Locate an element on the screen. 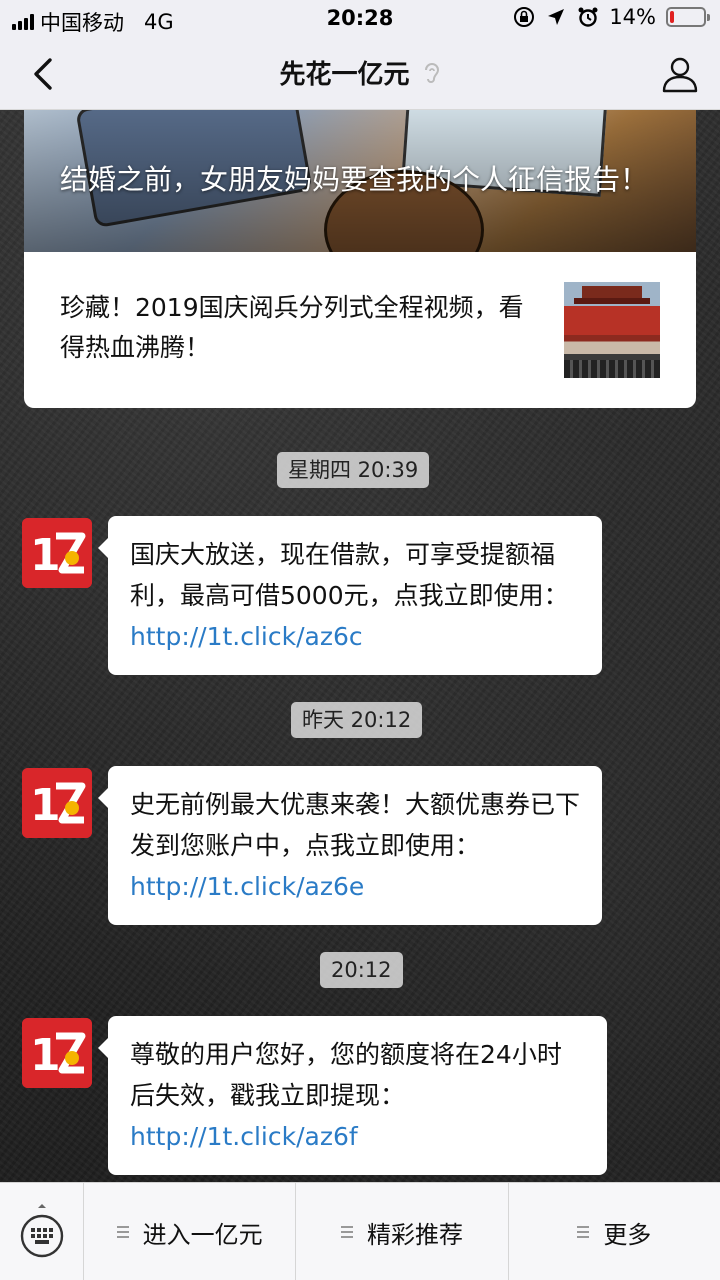 The width and height of the screenshot is (720, 1280). menu-item-label: 精彩推荐 is located at coordinates (414, 1234).